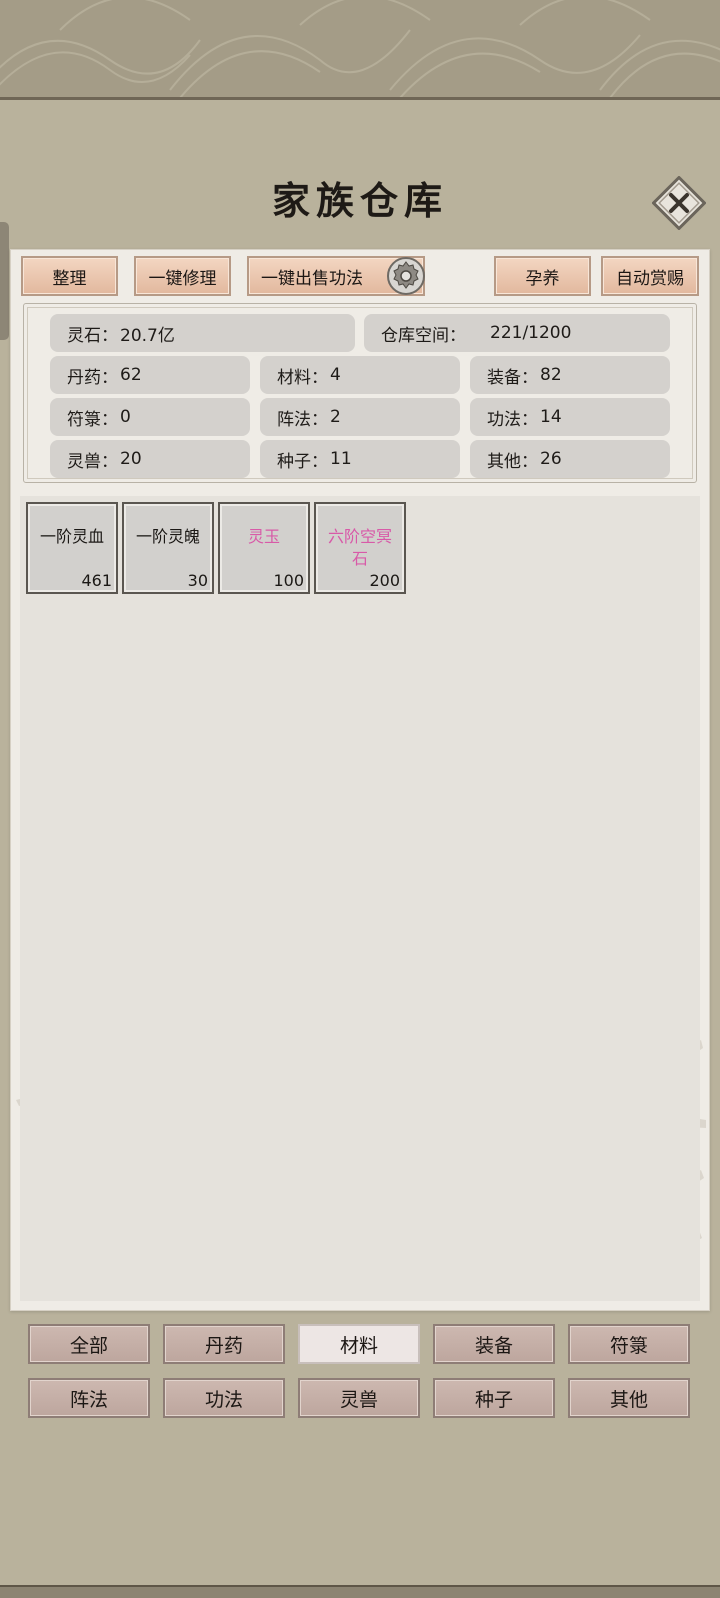  Describe the element at coordinates (494, 1344) in the screenshot. I see `category-equipment: 装备` at that location.